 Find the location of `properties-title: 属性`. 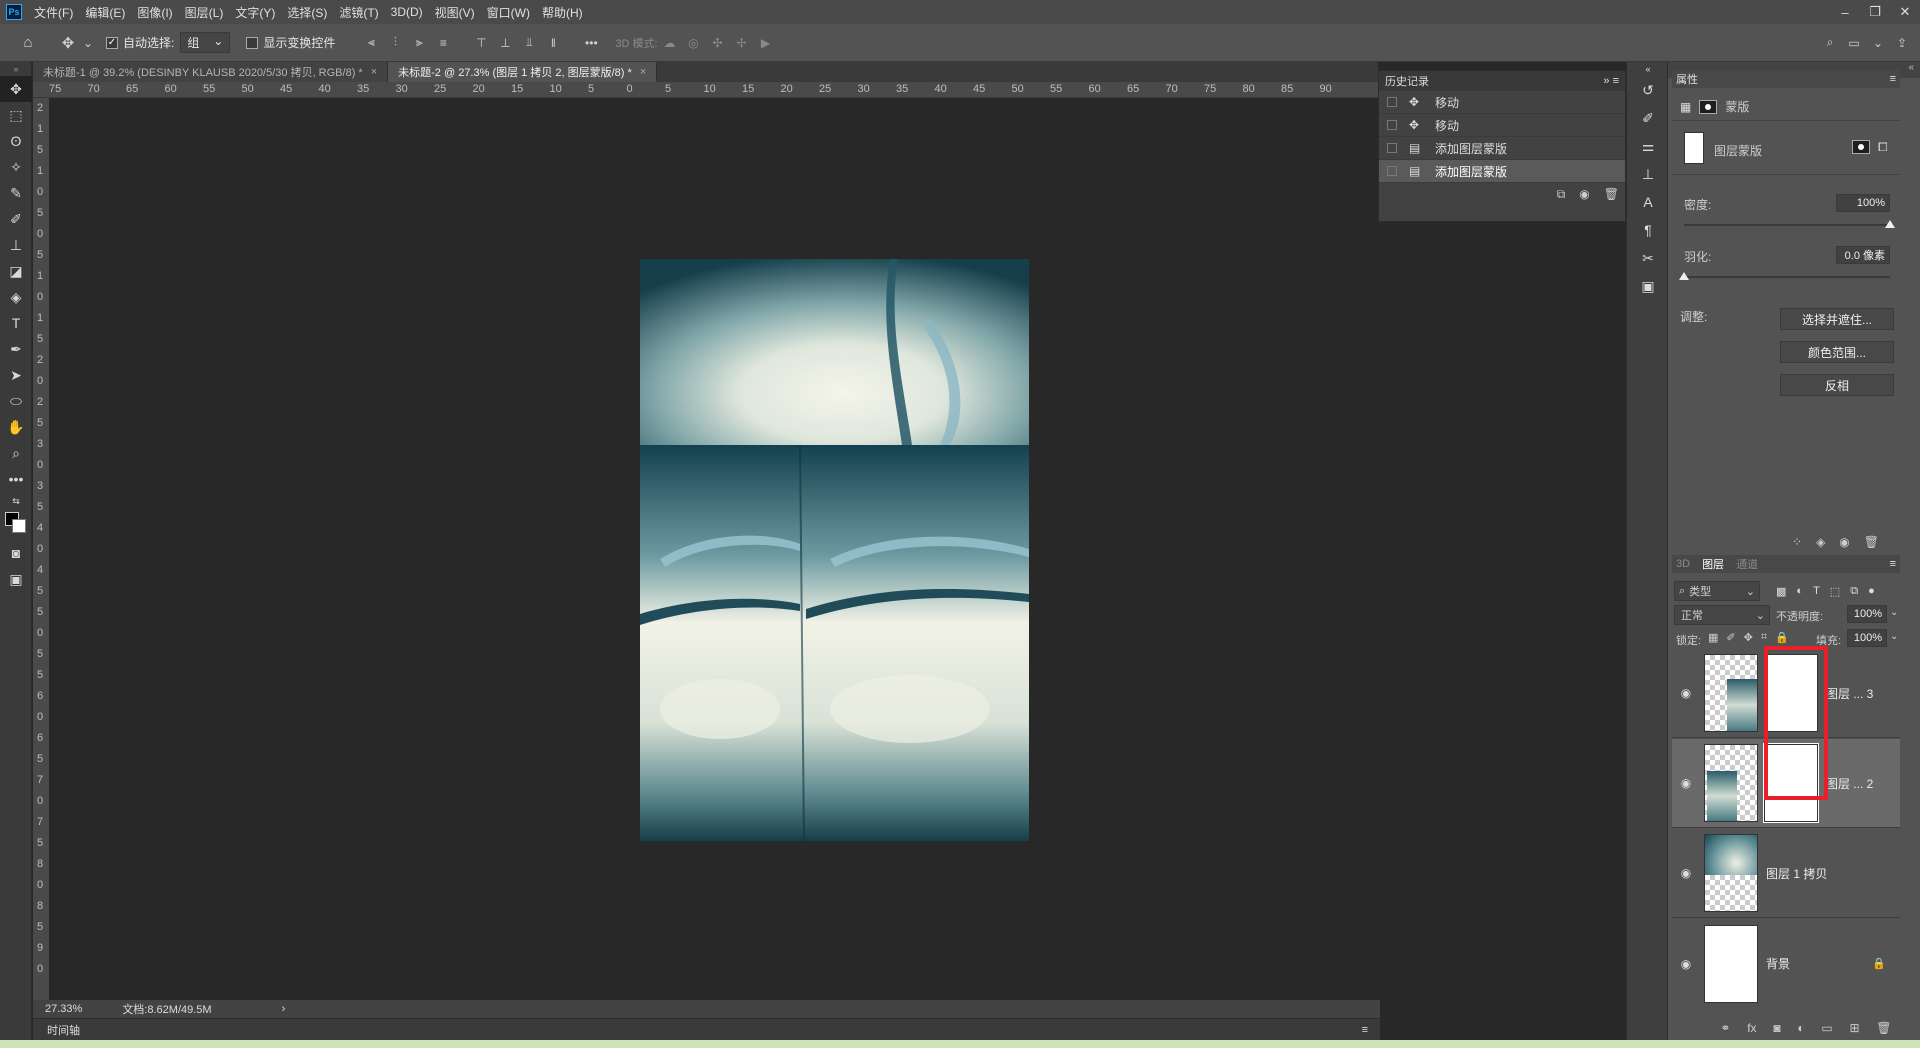

properties-title: 属性 is located at coordinates (1687, 79).